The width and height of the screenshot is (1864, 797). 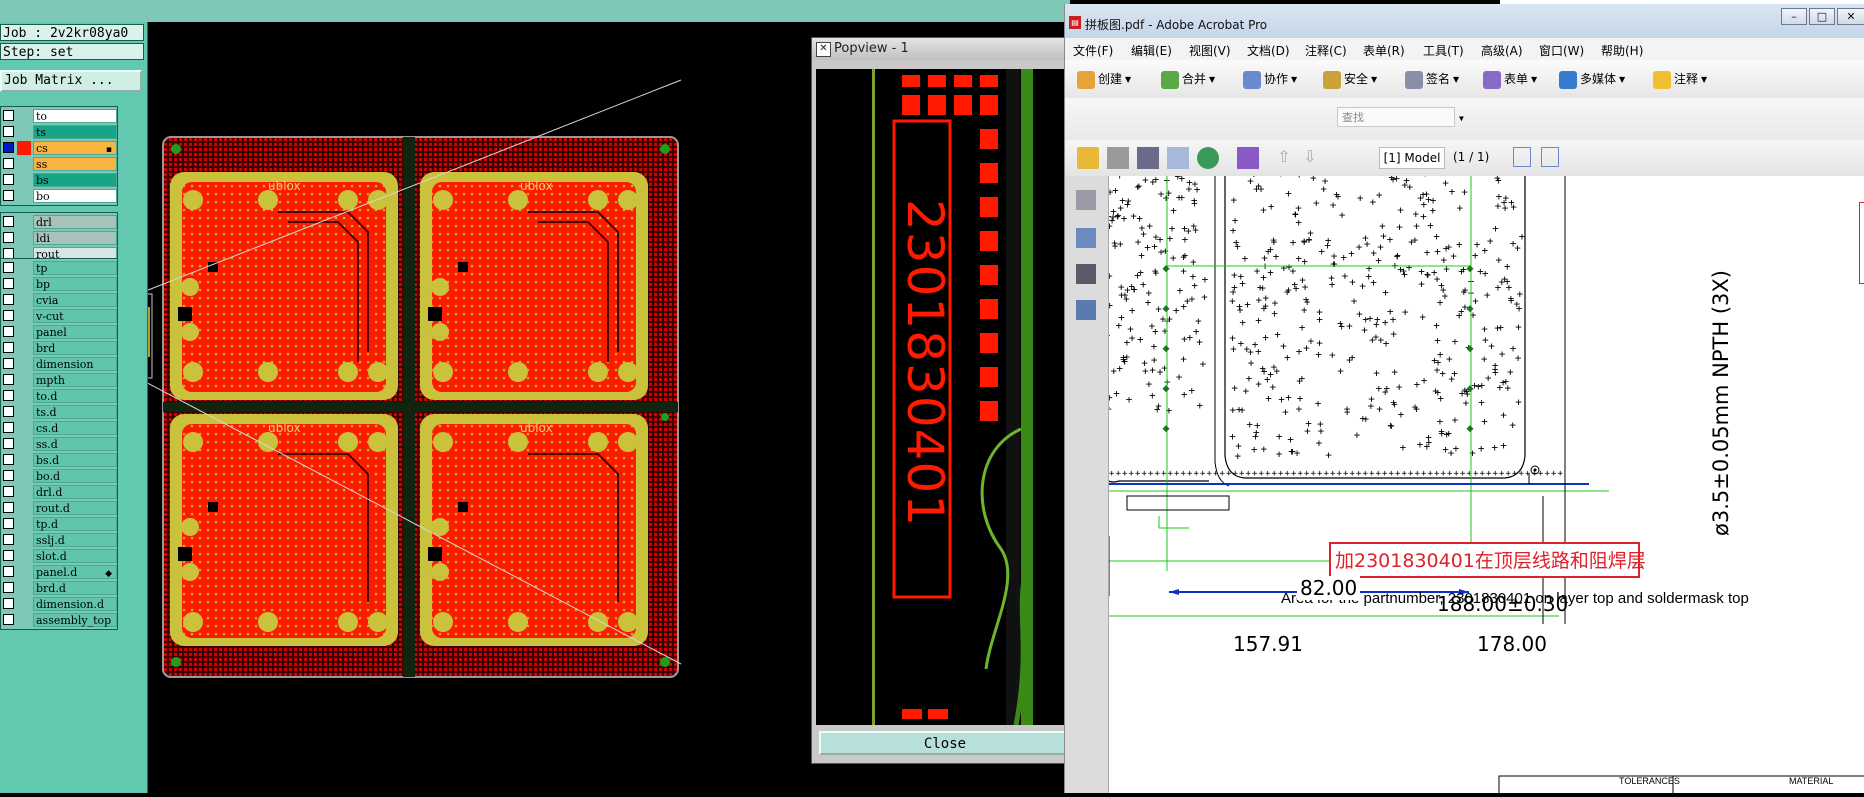 What do you see at coordinates (1326, 50) in the screenshot?
I see `menu-comments: 注释(C)` at bounding box center [1326, 50].